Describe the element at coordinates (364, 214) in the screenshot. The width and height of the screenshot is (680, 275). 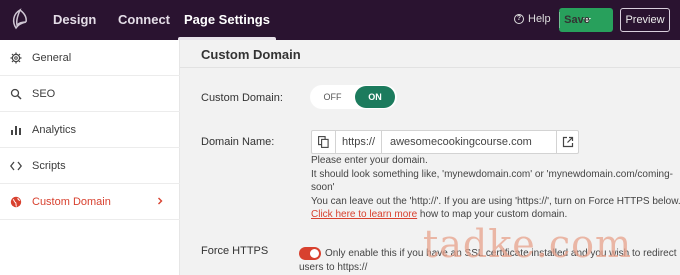
I see `learn-more-link: Click here to learn more` at that location.